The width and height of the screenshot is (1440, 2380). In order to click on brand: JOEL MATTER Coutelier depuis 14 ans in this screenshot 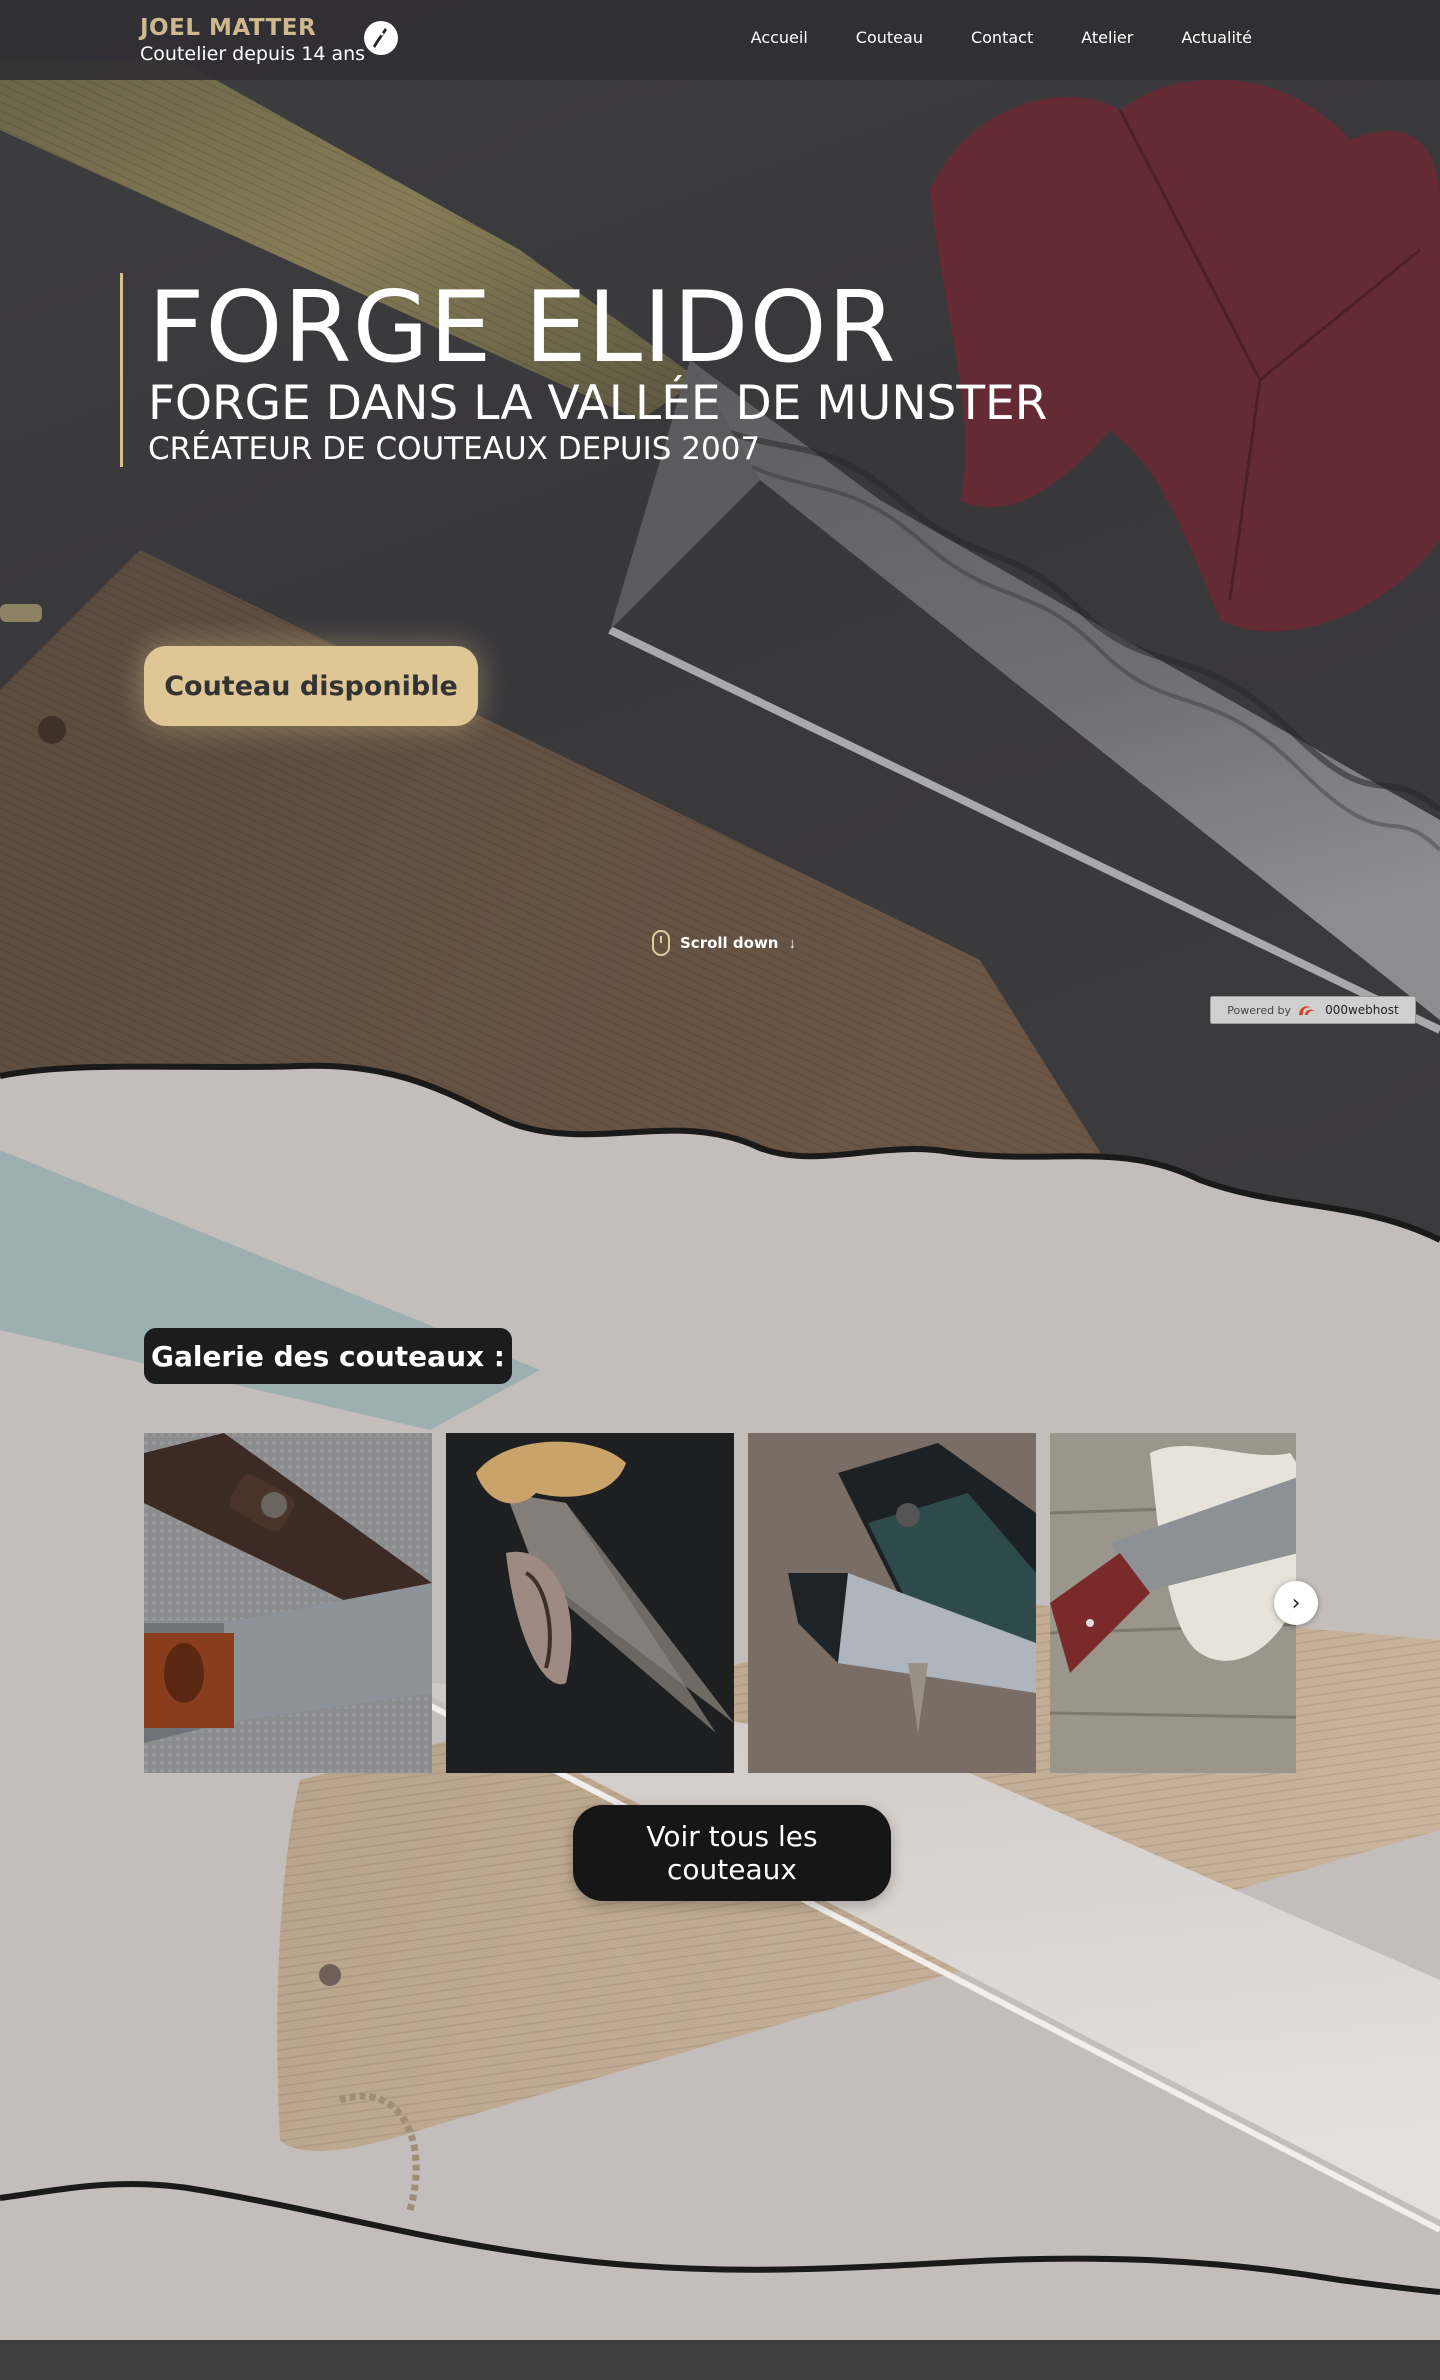, I will do `click(252, 40)`.